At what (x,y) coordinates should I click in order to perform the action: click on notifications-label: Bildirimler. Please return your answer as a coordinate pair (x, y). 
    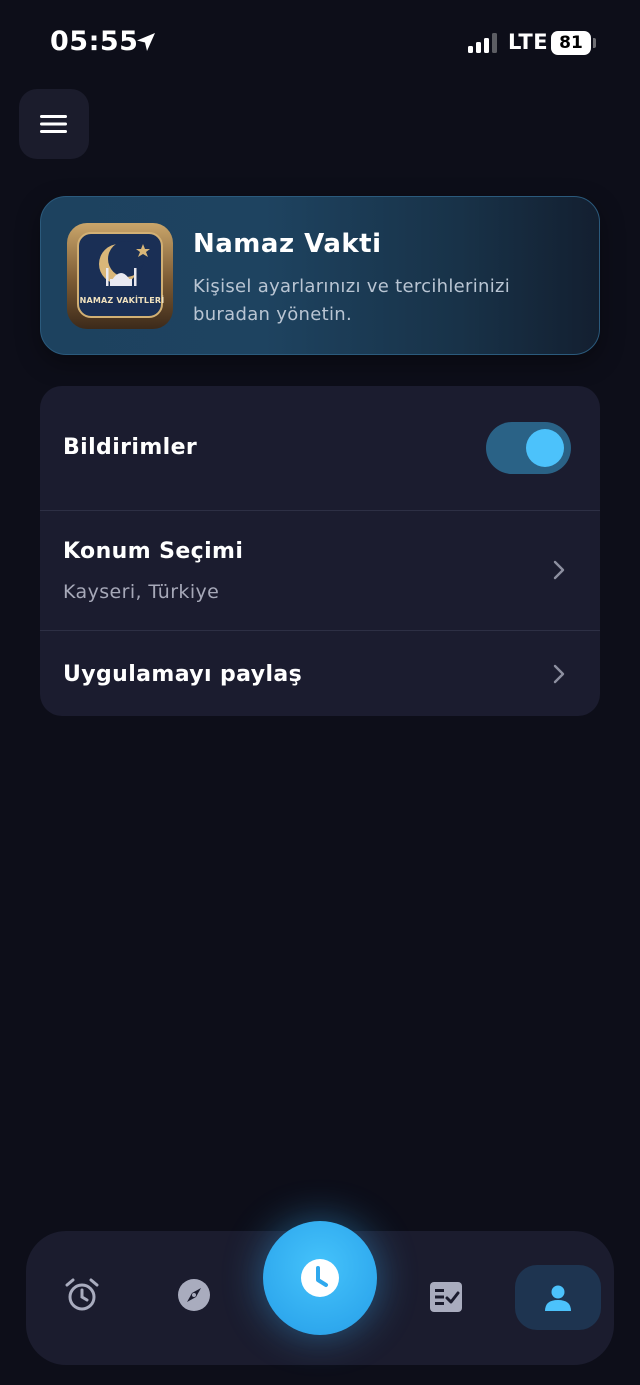
    Looking at the image, I should click on (130, 447).